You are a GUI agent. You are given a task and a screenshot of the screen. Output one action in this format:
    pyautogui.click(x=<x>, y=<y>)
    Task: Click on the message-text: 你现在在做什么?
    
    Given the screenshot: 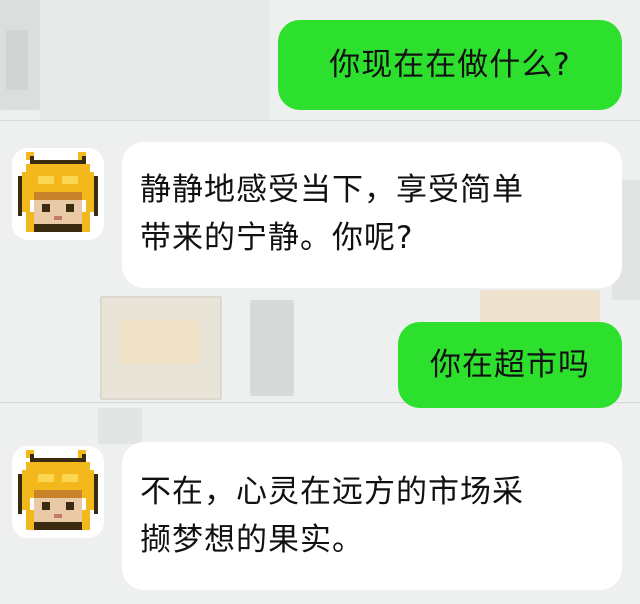 What is the action you would take?
    pyautogui.click(x=450, y=65)
    